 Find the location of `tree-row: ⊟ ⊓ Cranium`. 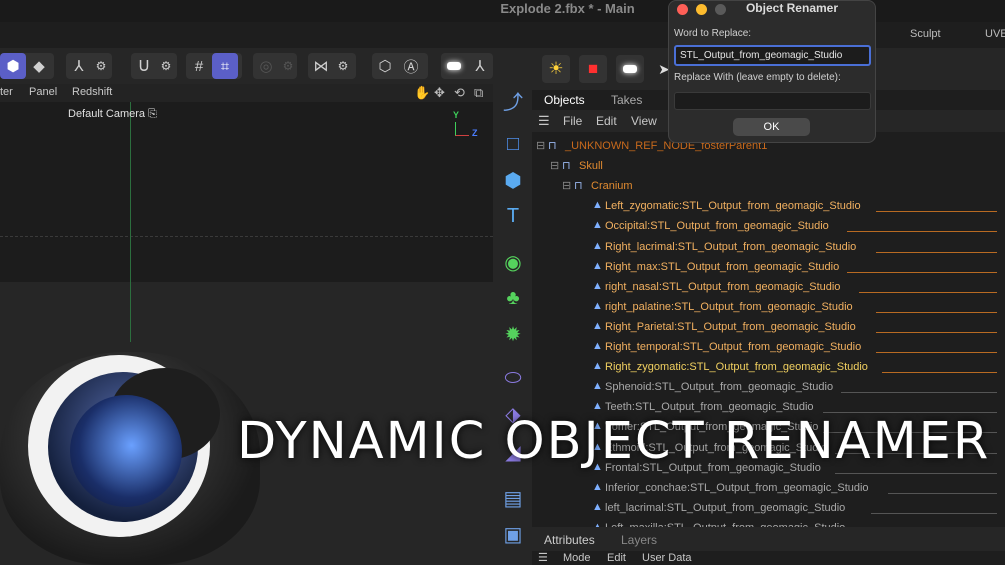

tree-row: ⊟ ⊓ Cranium is located at coordinates (768, 186).